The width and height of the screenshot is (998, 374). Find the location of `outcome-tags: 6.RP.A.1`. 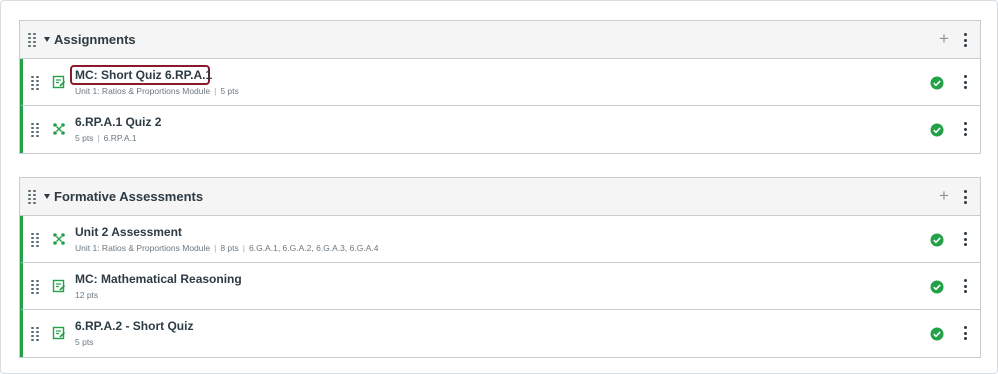

outcome-tags: 6.RP.A.1 is located at coordinates (120, 138).